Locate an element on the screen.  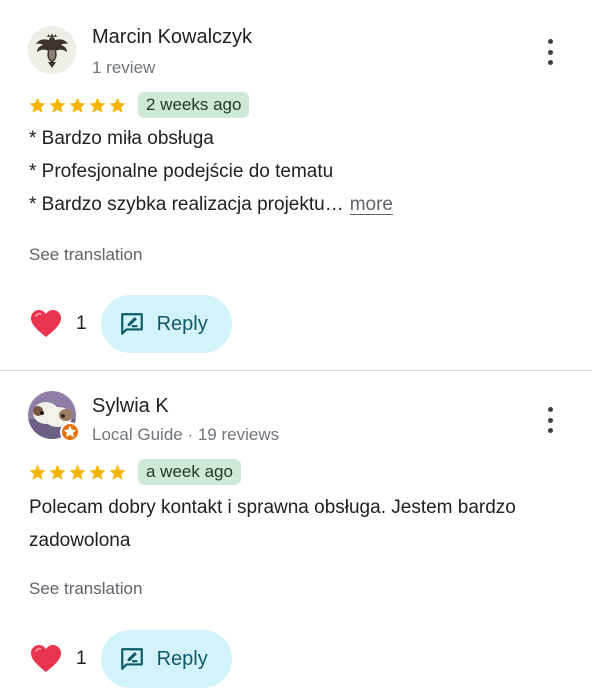
author-review-count: 1 review is located at coordinates (124, 67).